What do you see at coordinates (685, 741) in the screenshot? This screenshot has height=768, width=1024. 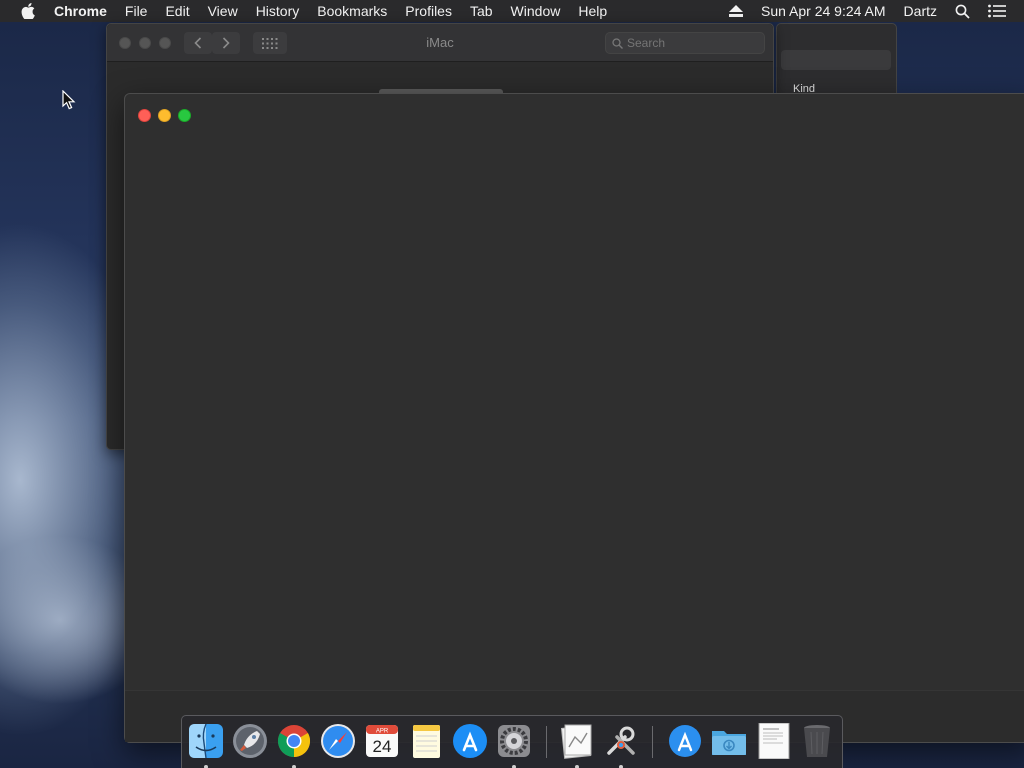 I see `applications-folder-icon` at bounding box center [685, 741].